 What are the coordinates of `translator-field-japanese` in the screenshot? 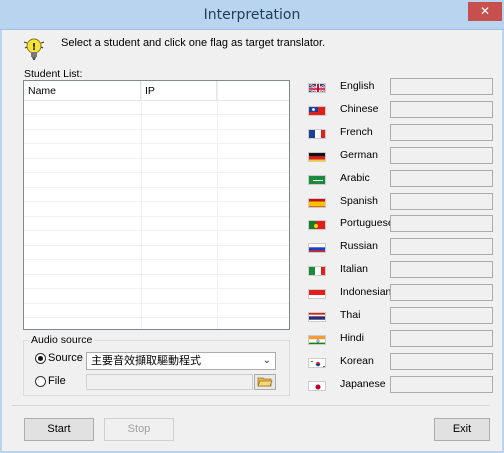 It's located at (441, 384).